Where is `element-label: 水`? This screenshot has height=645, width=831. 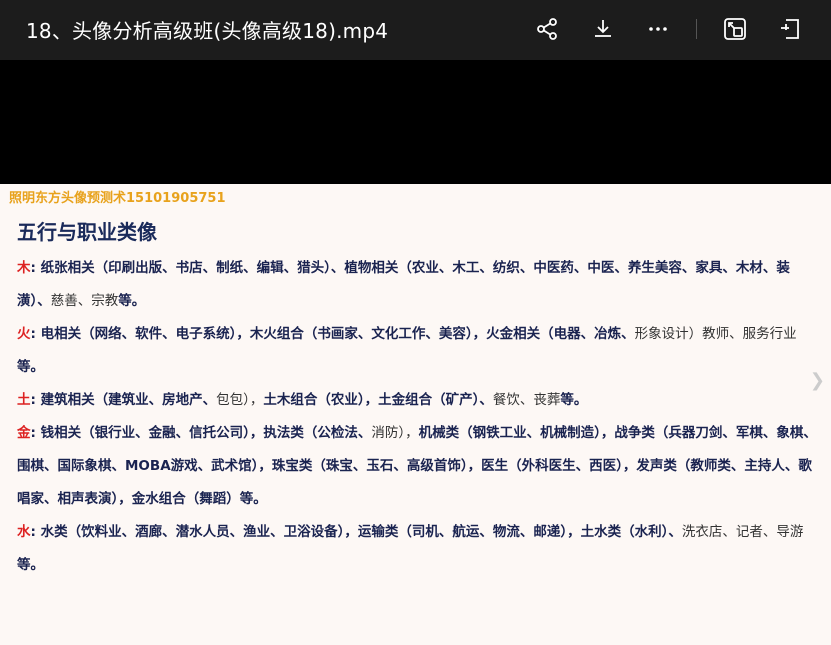
element-label: 水 is located at coordinates (24, 532).